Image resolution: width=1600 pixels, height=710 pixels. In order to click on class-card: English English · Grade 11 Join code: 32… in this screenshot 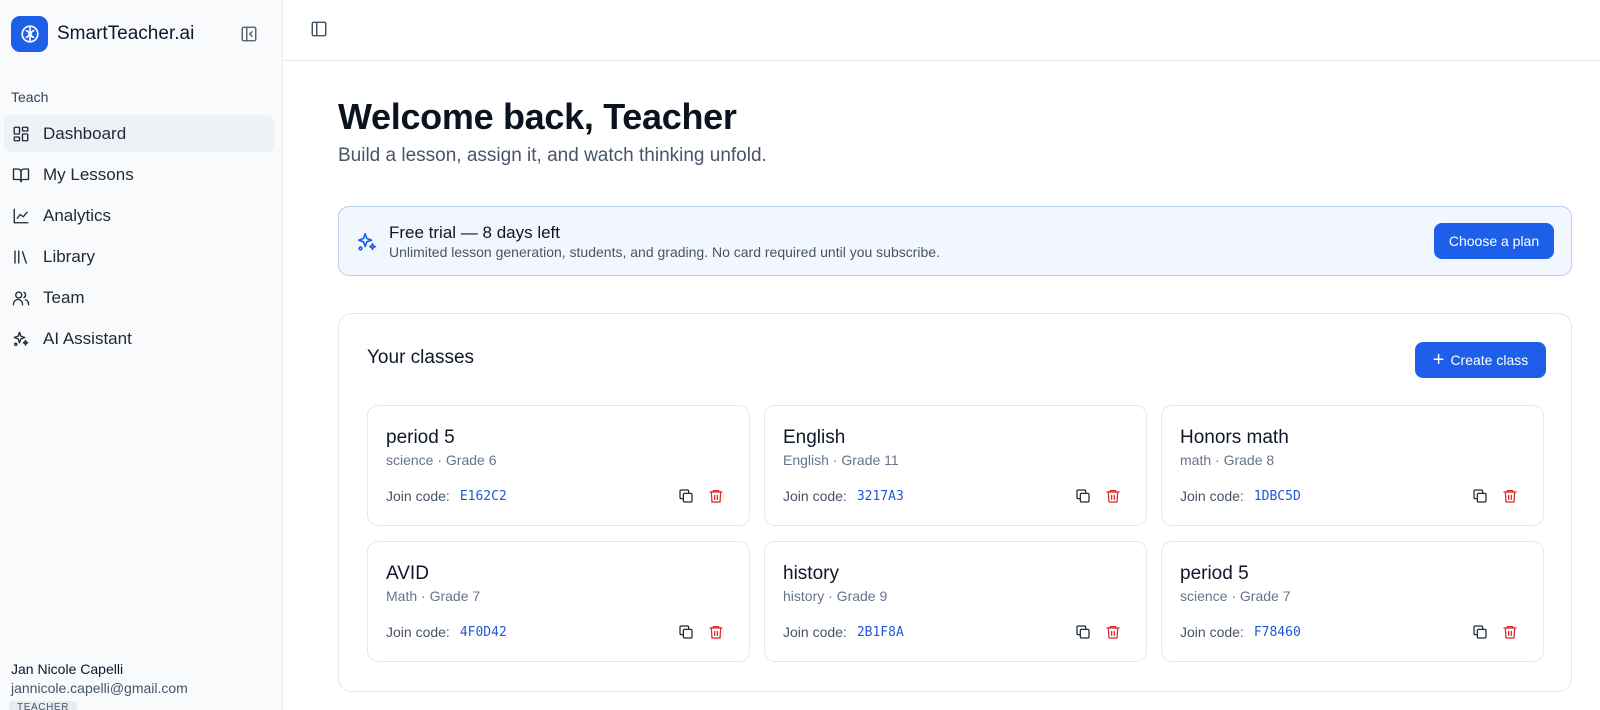, I will do `click(955, 465)`.